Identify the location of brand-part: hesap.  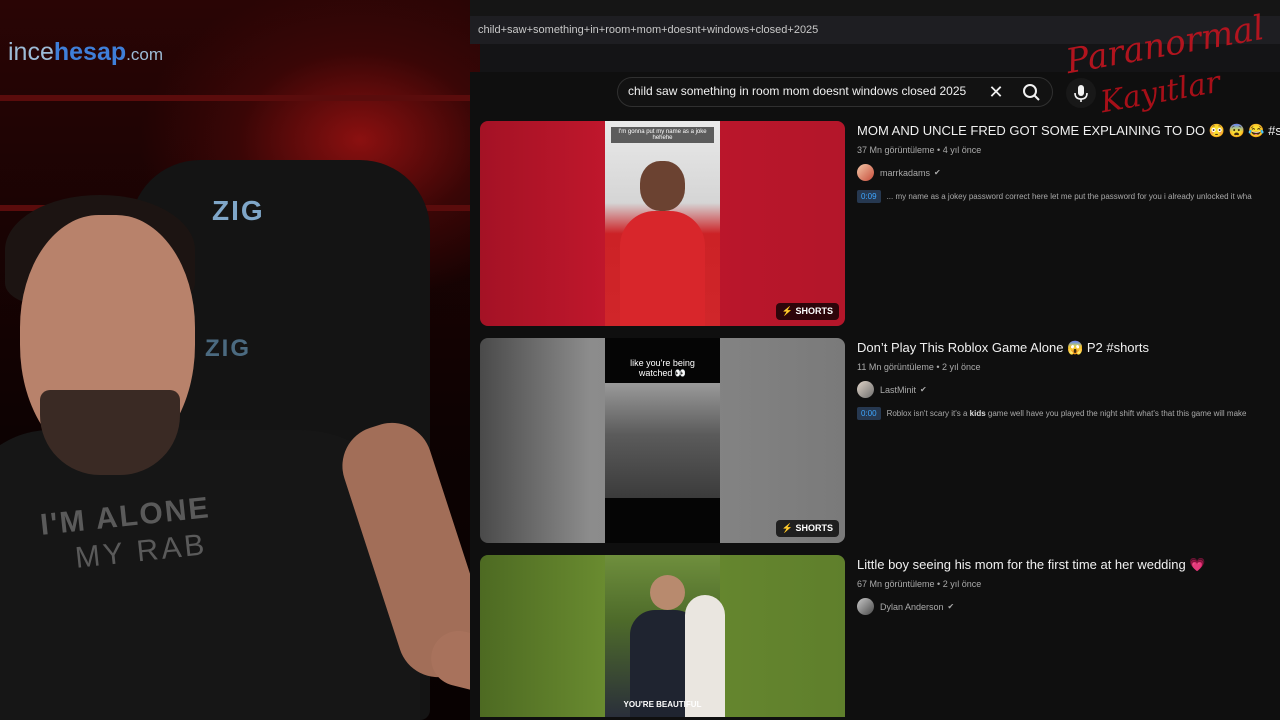
(90, 52).